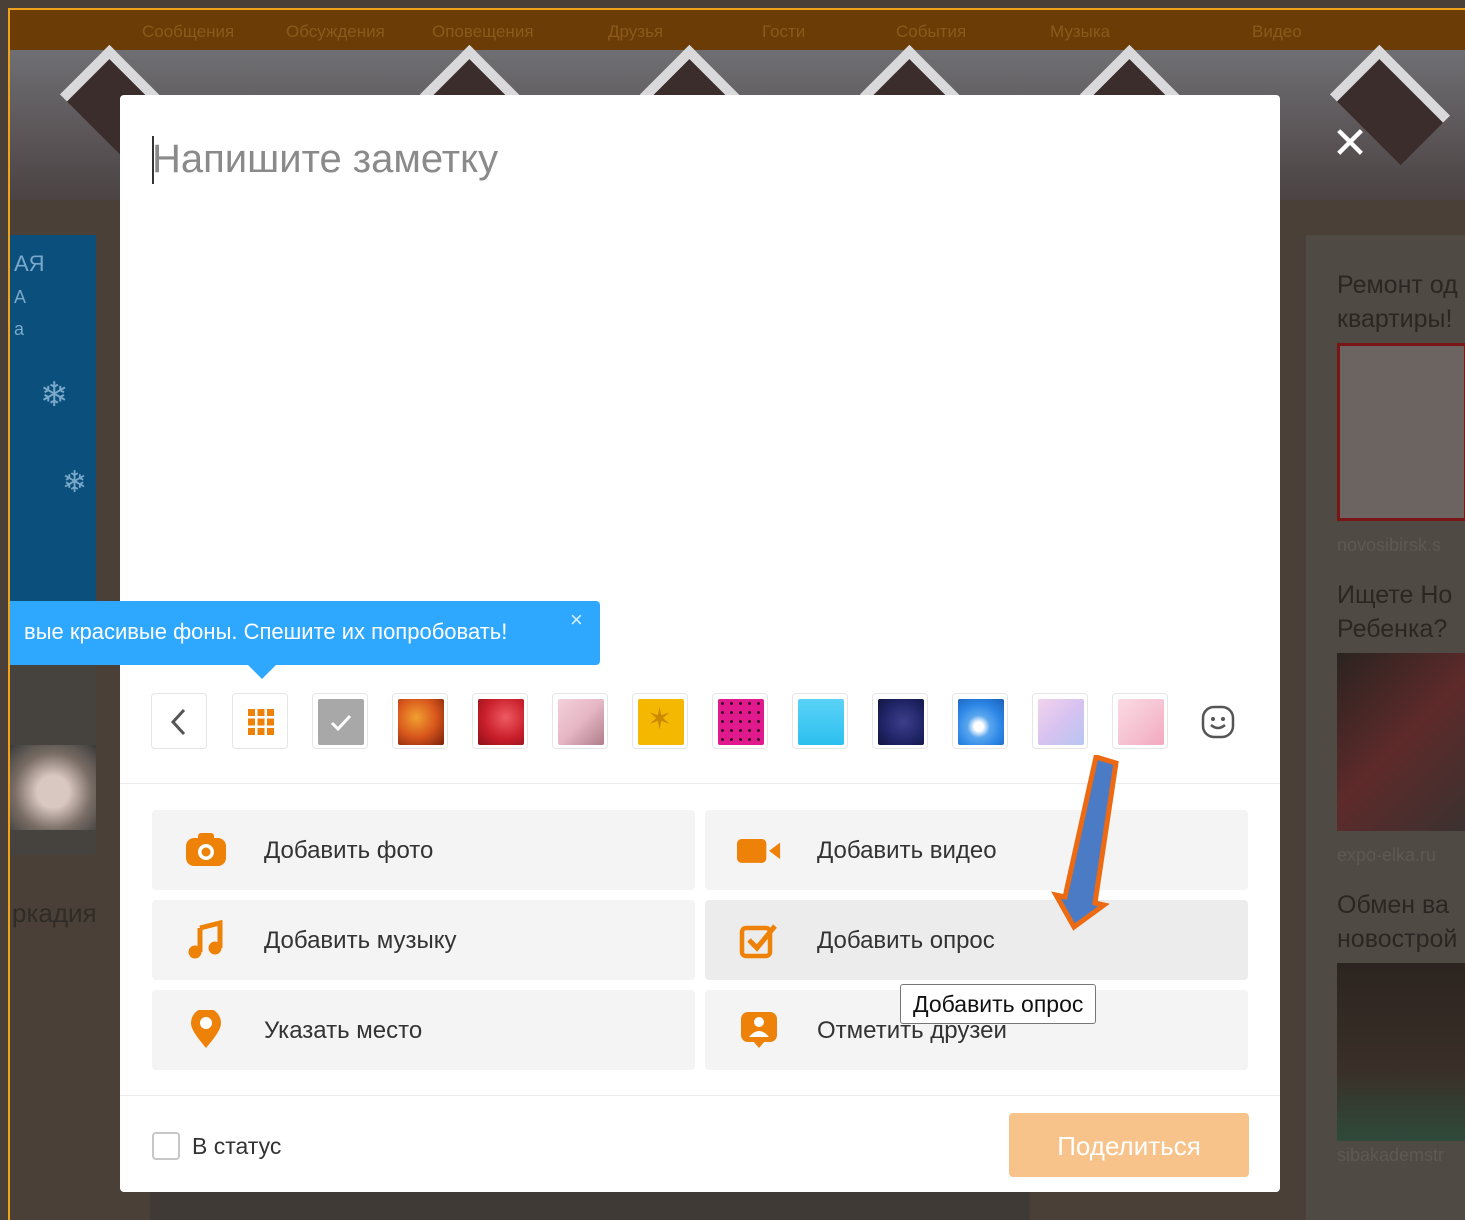 Image resolution: width=1465 pixels, height=1220 pixels. I want to click on ad-source: sibakademstr, so click(1401, 1155).